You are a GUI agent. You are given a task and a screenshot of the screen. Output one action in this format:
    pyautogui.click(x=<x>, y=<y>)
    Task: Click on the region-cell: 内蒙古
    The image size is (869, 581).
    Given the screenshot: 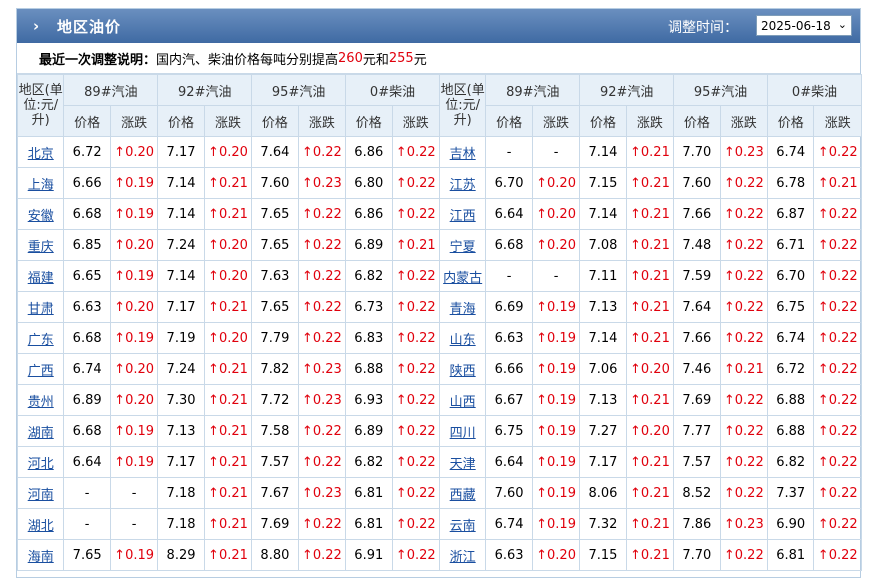 What is the action you would take?
    pyautogui.click(x=462, y=276)
    